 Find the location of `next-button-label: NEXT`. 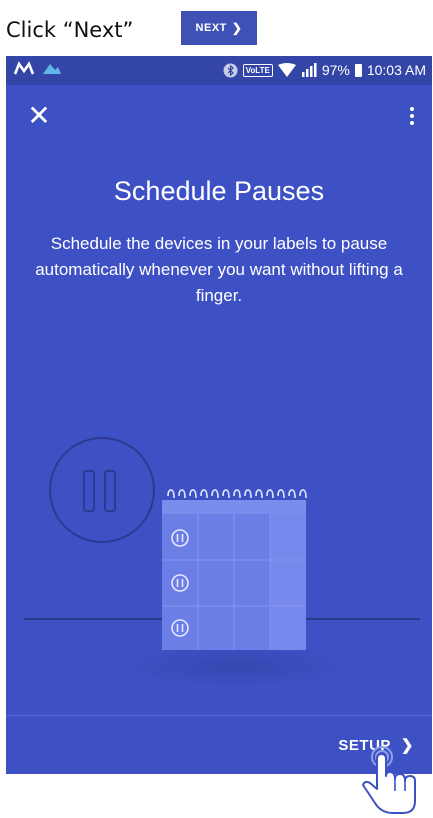

next-button-label: NEXT is located at coordinates (211, 28).